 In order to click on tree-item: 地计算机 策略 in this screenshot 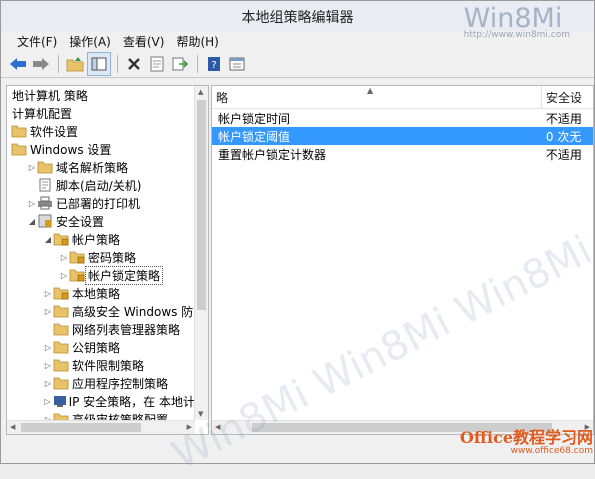, I will do `click(101, 95)`.